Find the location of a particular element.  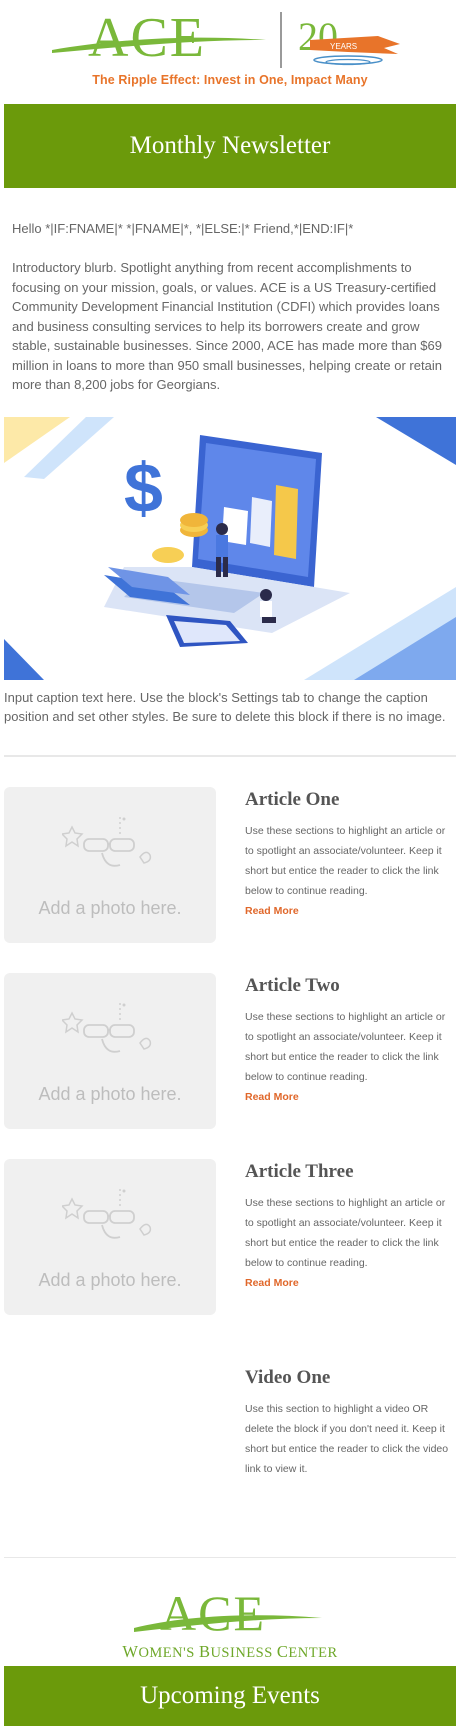

upcoming-events-title: Upcoming Events is located at coordinates (230, 1695).